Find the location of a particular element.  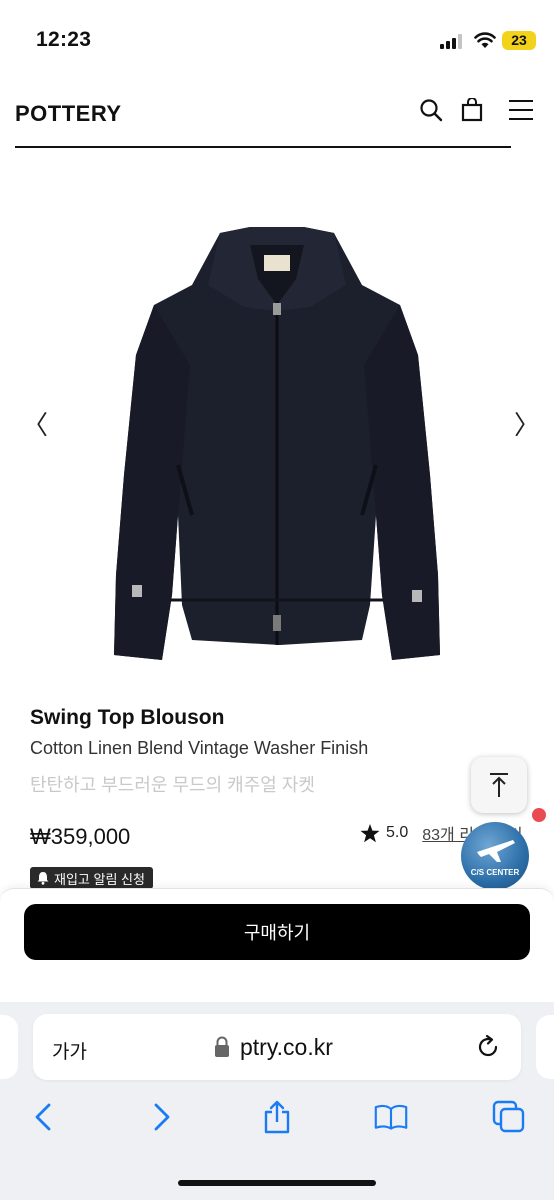

shopping-bag-icon is located at coordinates (472, 110).